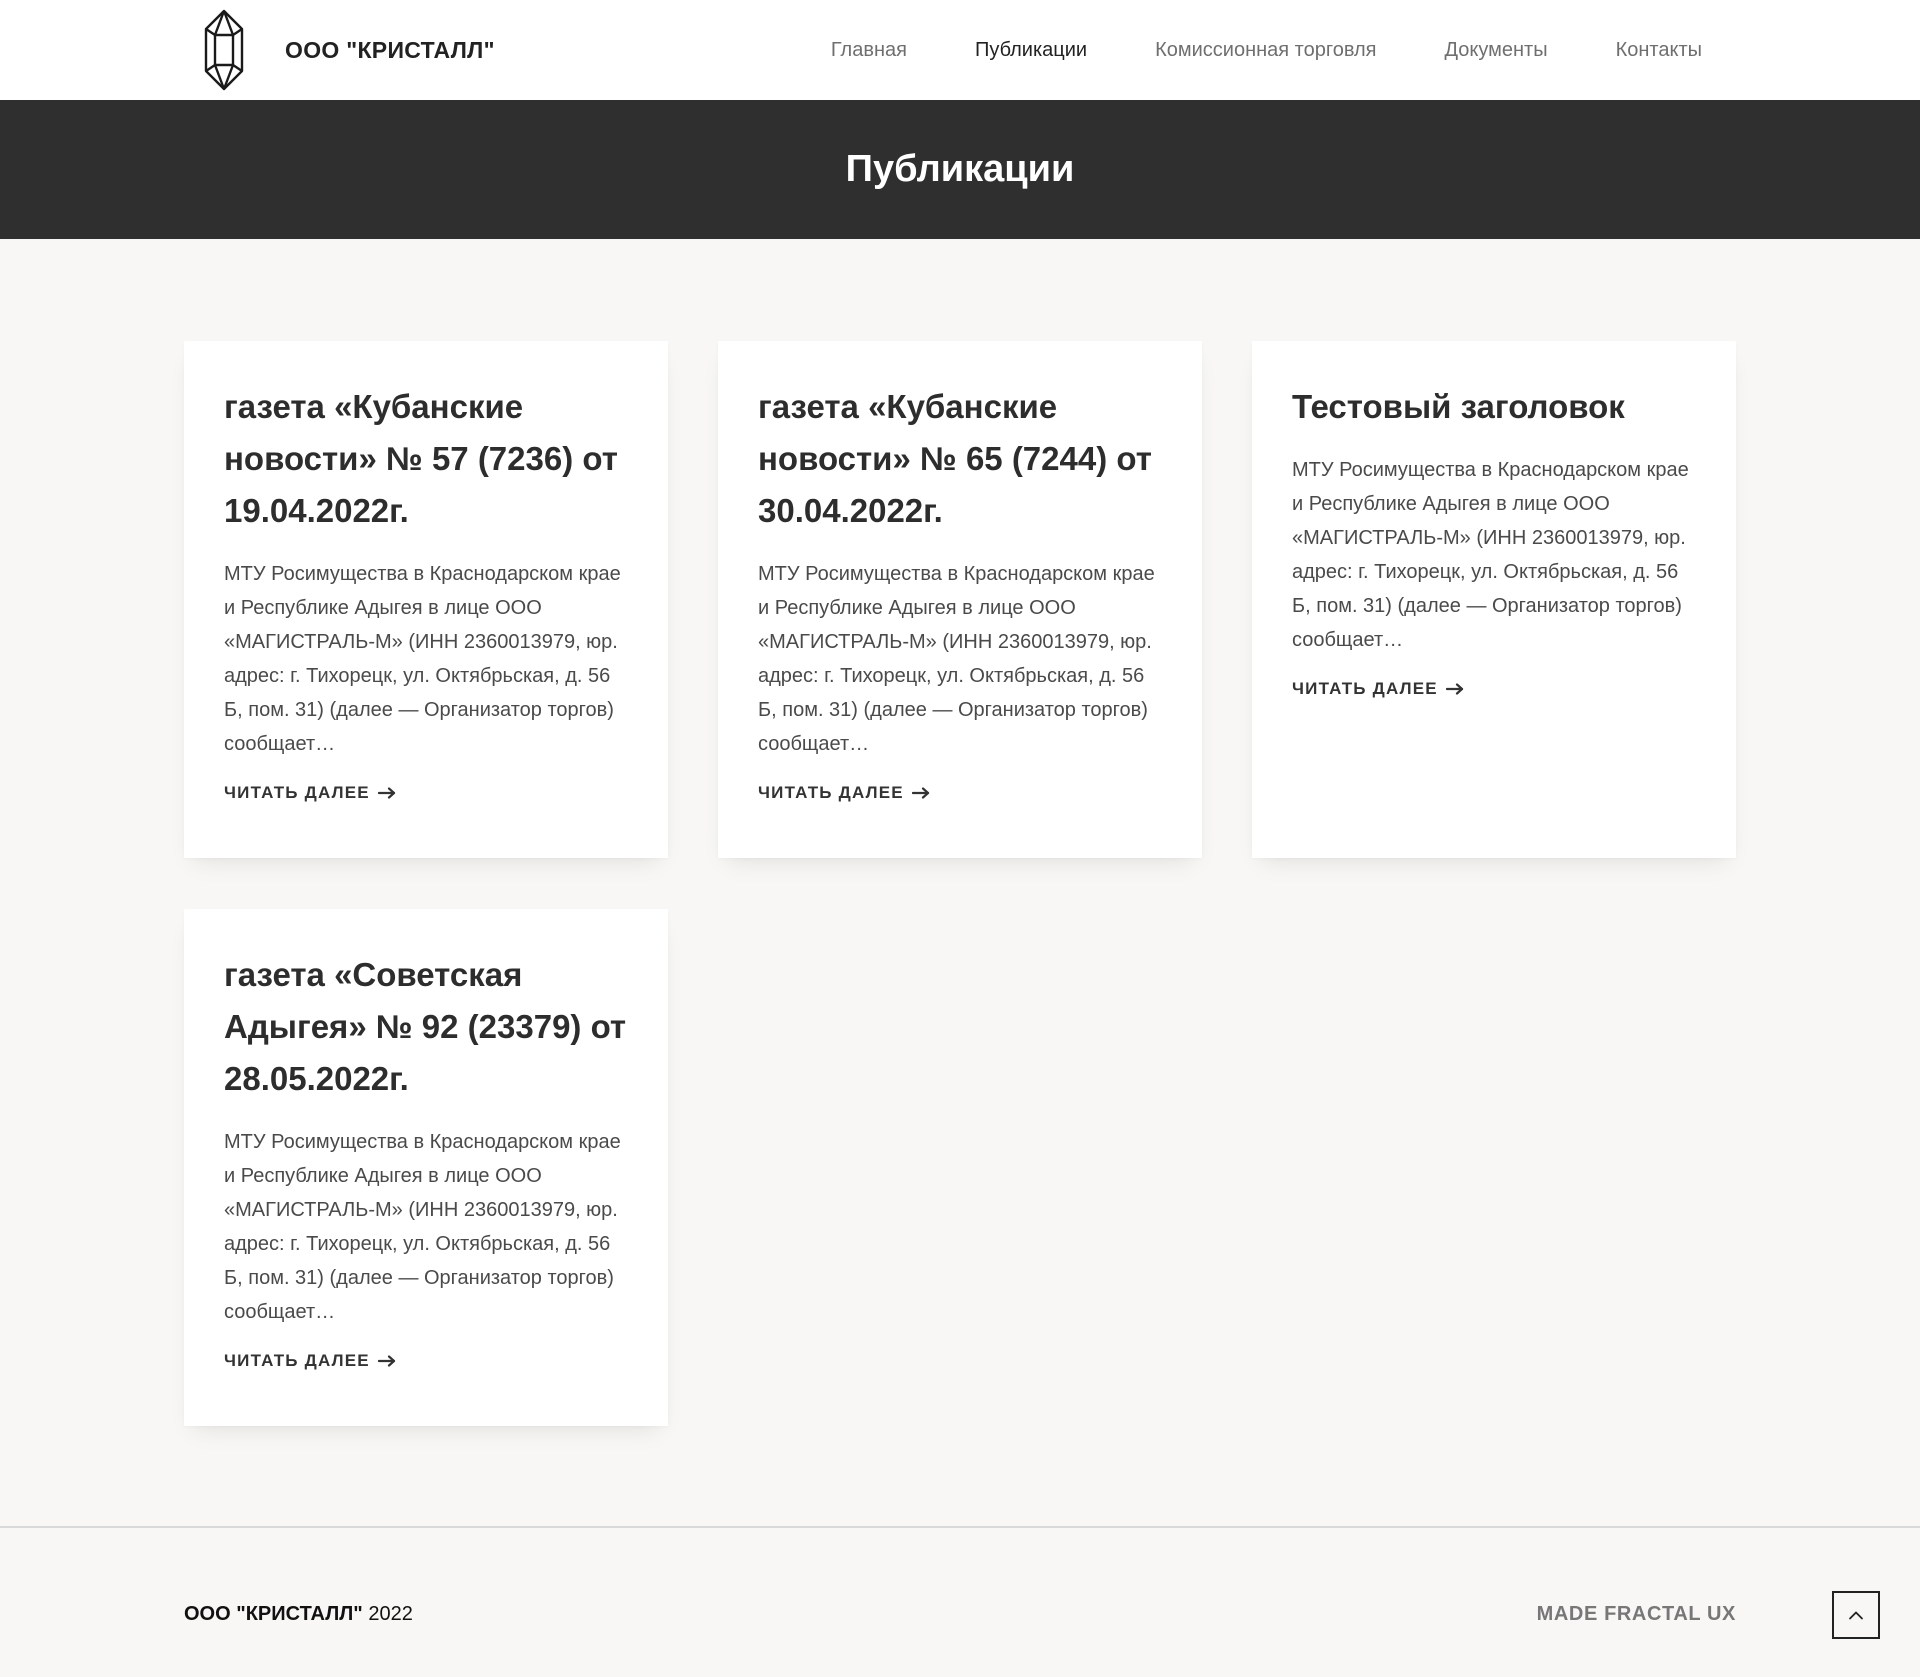 The image size is (1920, 1677). I want to click on nav-item-documents: Документы, so click(1496, 50).